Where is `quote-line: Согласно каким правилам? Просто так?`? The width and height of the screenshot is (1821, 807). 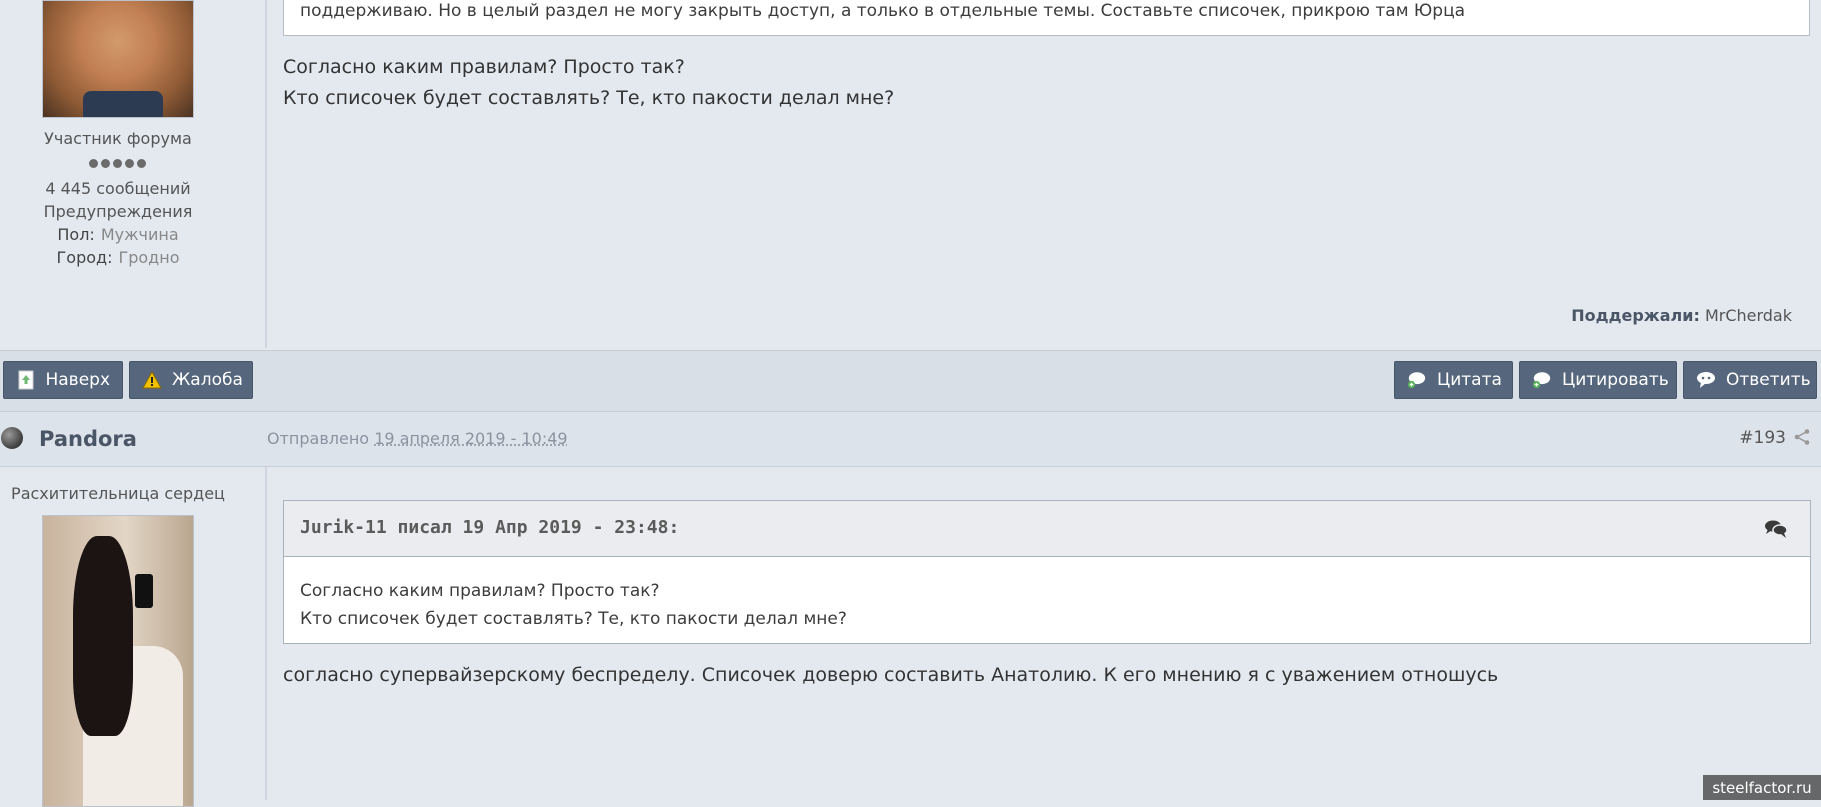 quote-line: Согласно каким правилам? Просто так? is located at coordinates (480, 591).